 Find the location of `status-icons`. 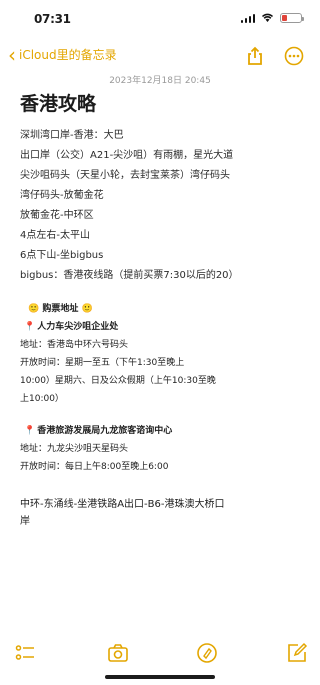

status-icons is located at coordinates (272, 18).